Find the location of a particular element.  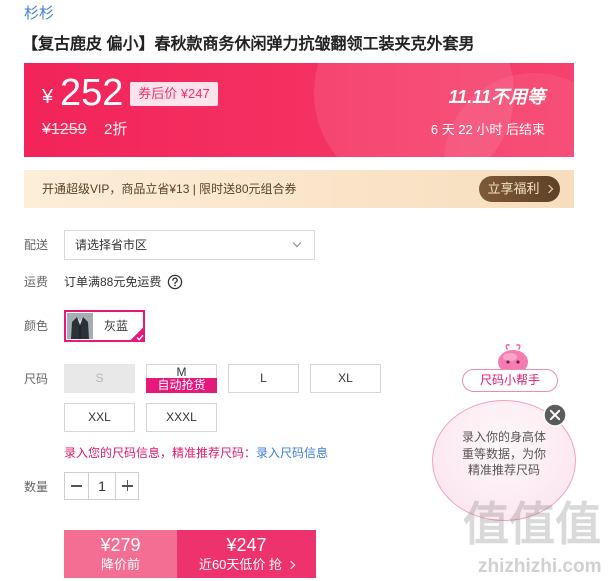

close-icon is located at coordinates (555, 415).